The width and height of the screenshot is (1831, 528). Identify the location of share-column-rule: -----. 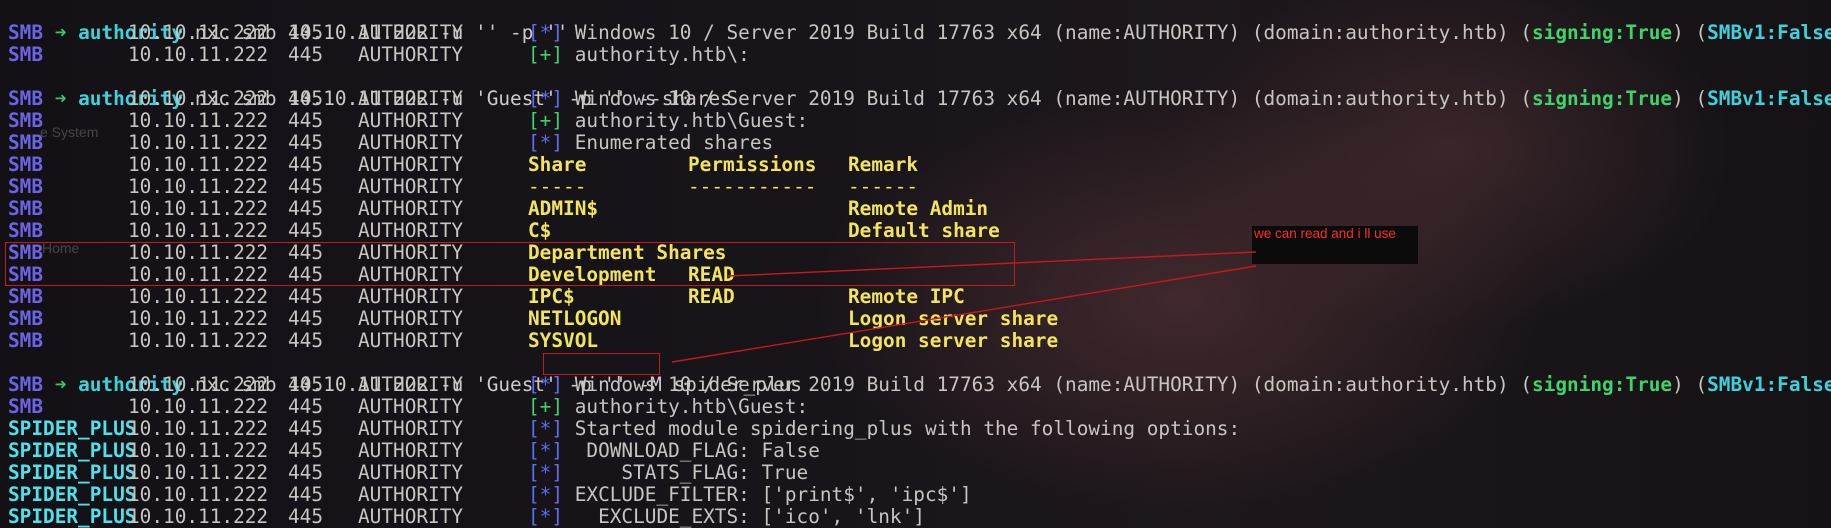
(557, 186).